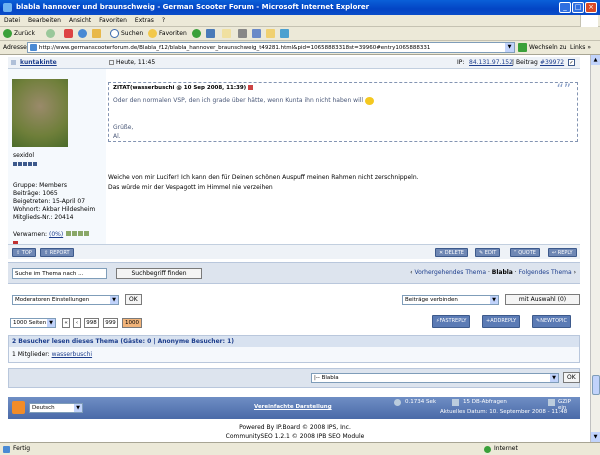  What do you see at coordinates (57, 252) in the screenshot?
I see `report-button: ⇧ REPORT` at bounding box center [57, 252].